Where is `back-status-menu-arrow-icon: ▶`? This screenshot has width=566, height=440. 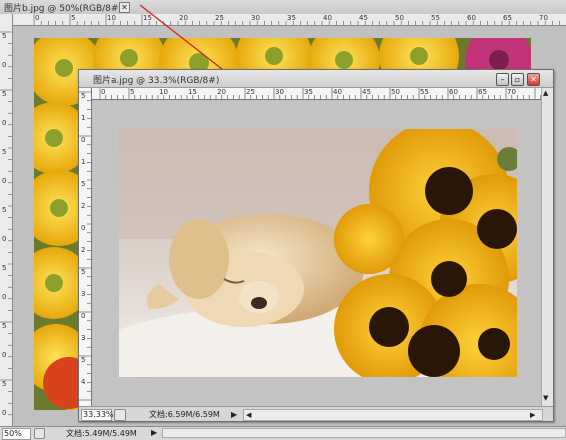
back-status-menu-arrow-icon: ▶ is located at coordinates (155, 433).